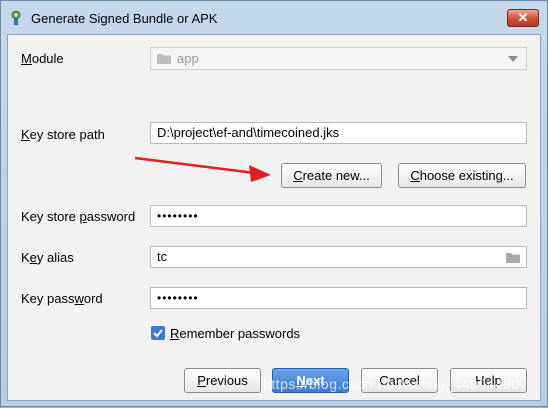 This screenshot has width=548, height=408. What do you see at coordinates (391, 384) in the screenshot?
I see `watermark-text: https://blog.csdn.net/weixin_44904490` at bounding box center [391, 384].